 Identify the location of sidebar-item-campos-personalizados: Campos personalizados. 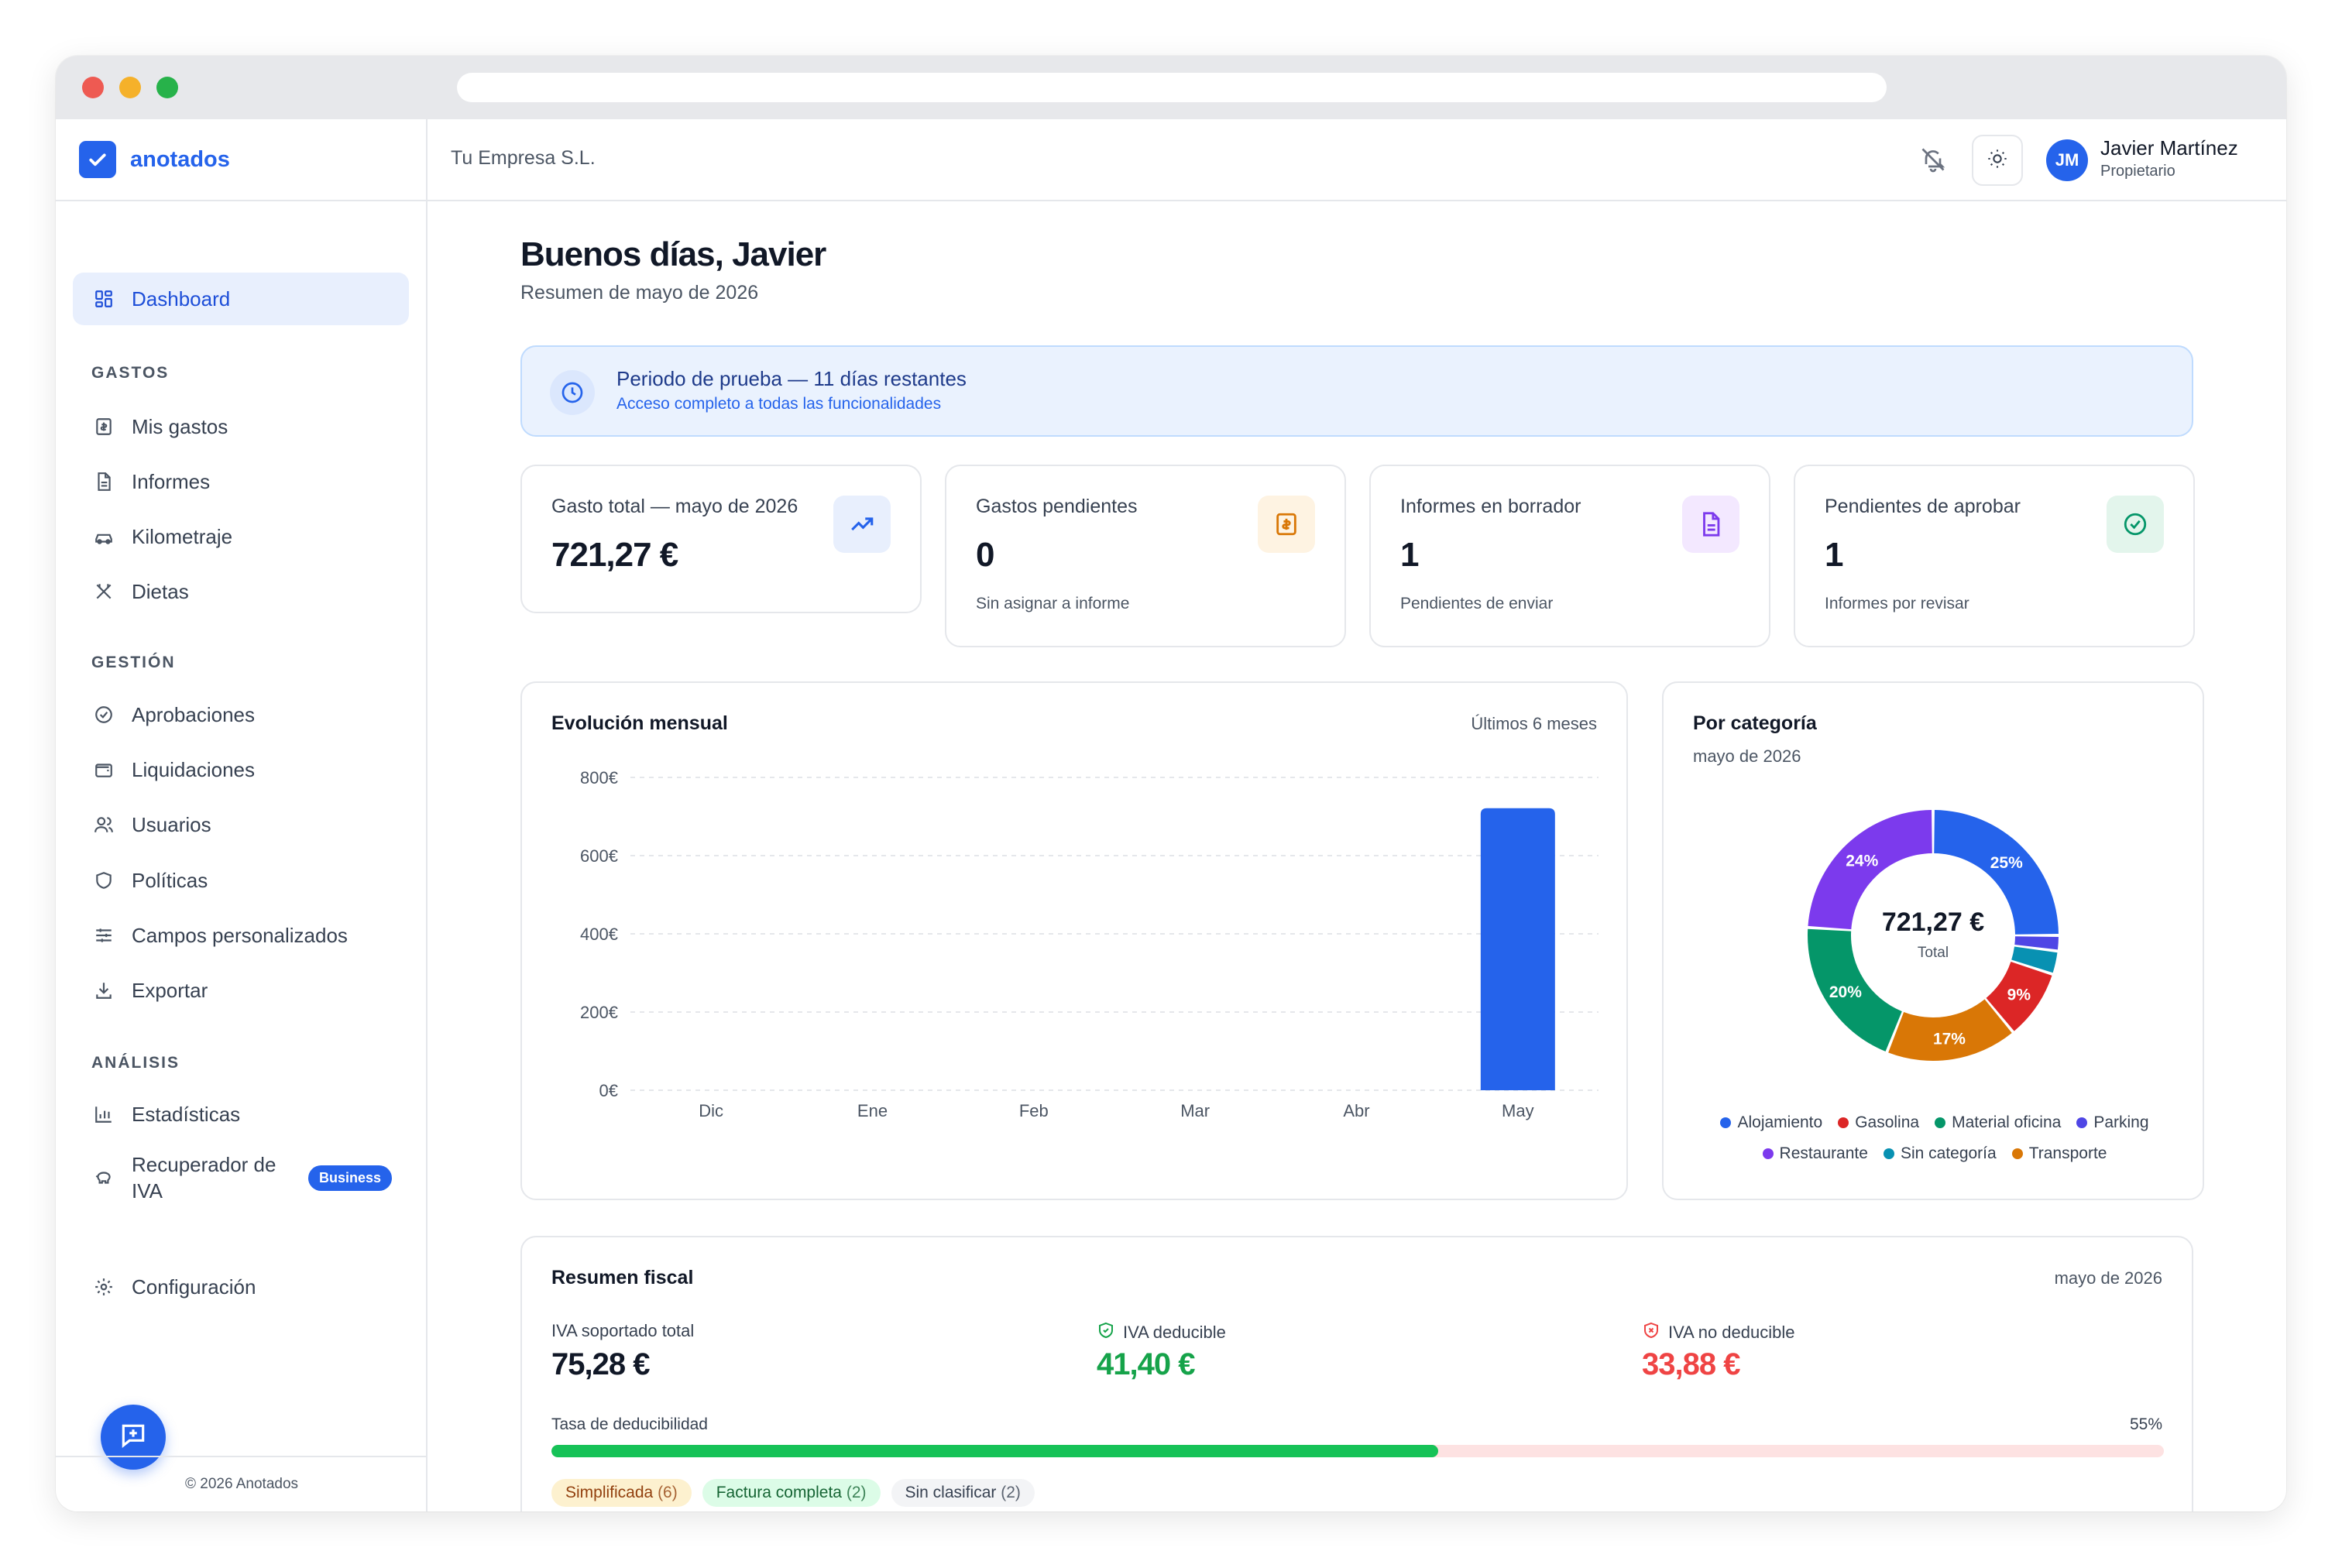
(241, 935).